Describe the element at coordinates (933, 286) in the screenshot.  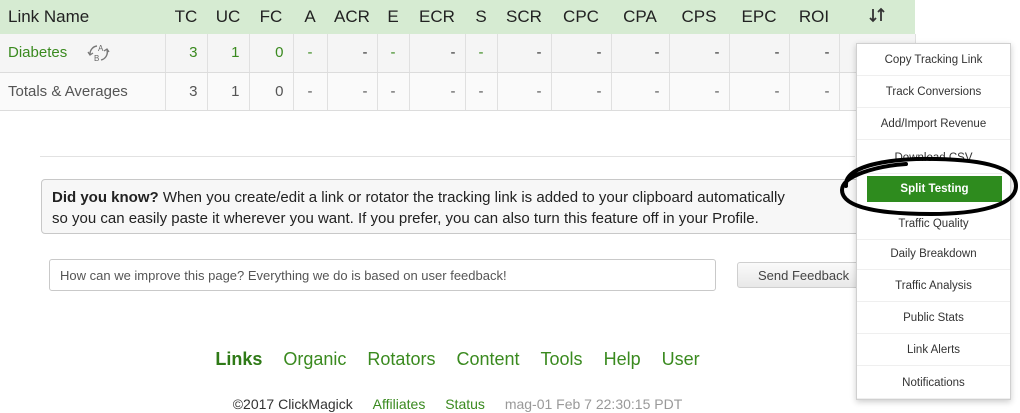
I see `menu-item-traffic-analysis: Traffic Analysis` at that location.